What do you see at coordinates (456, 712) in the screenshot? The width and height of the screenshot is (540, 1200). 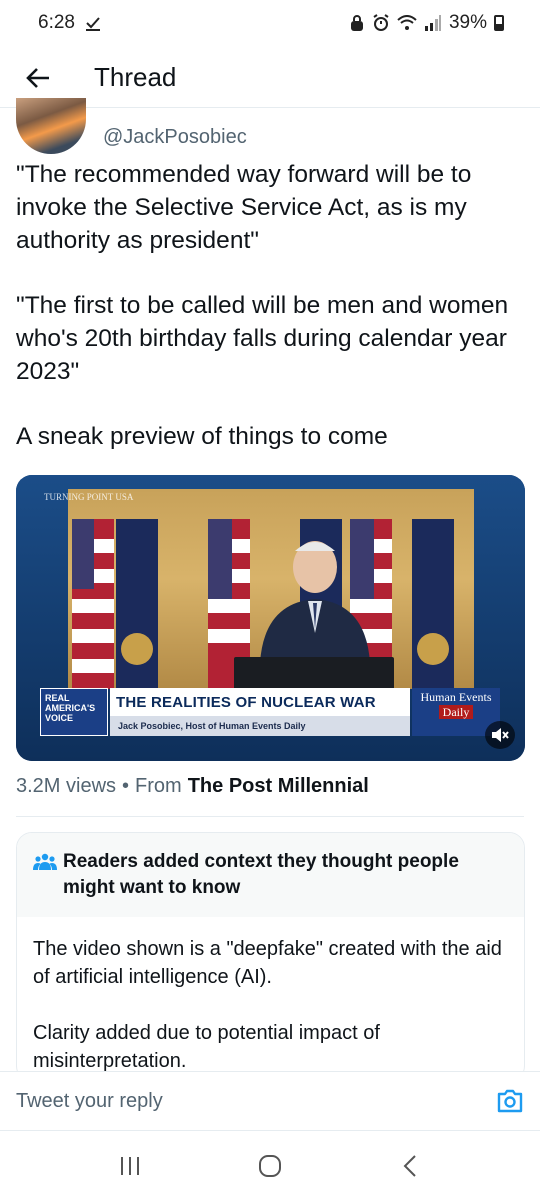 I see `right-logo-bottom: Daily` at bounding box center [456, 712].